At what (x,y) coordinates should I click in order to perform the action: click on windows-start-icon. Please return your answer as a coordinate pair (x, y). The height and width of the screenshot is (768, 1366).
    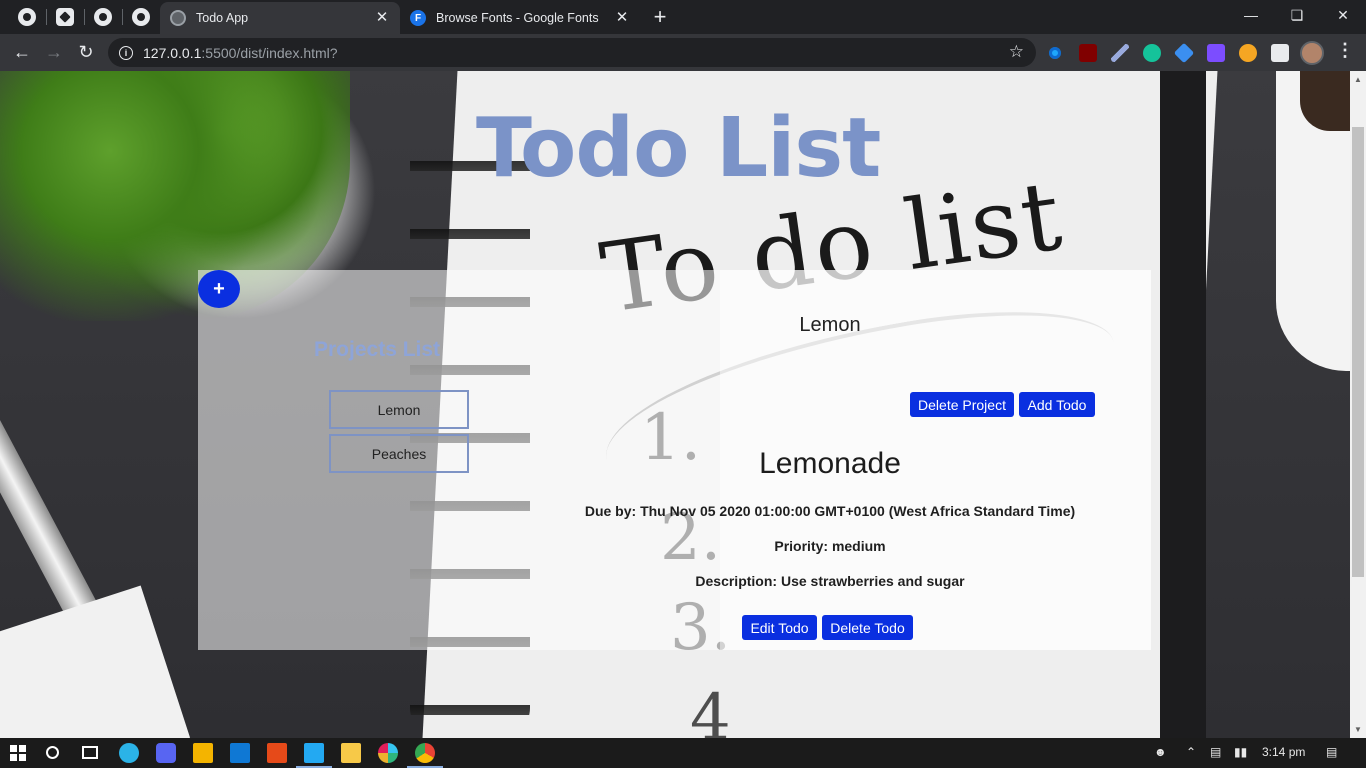
    Looking at the image, I should click on (18, 753).